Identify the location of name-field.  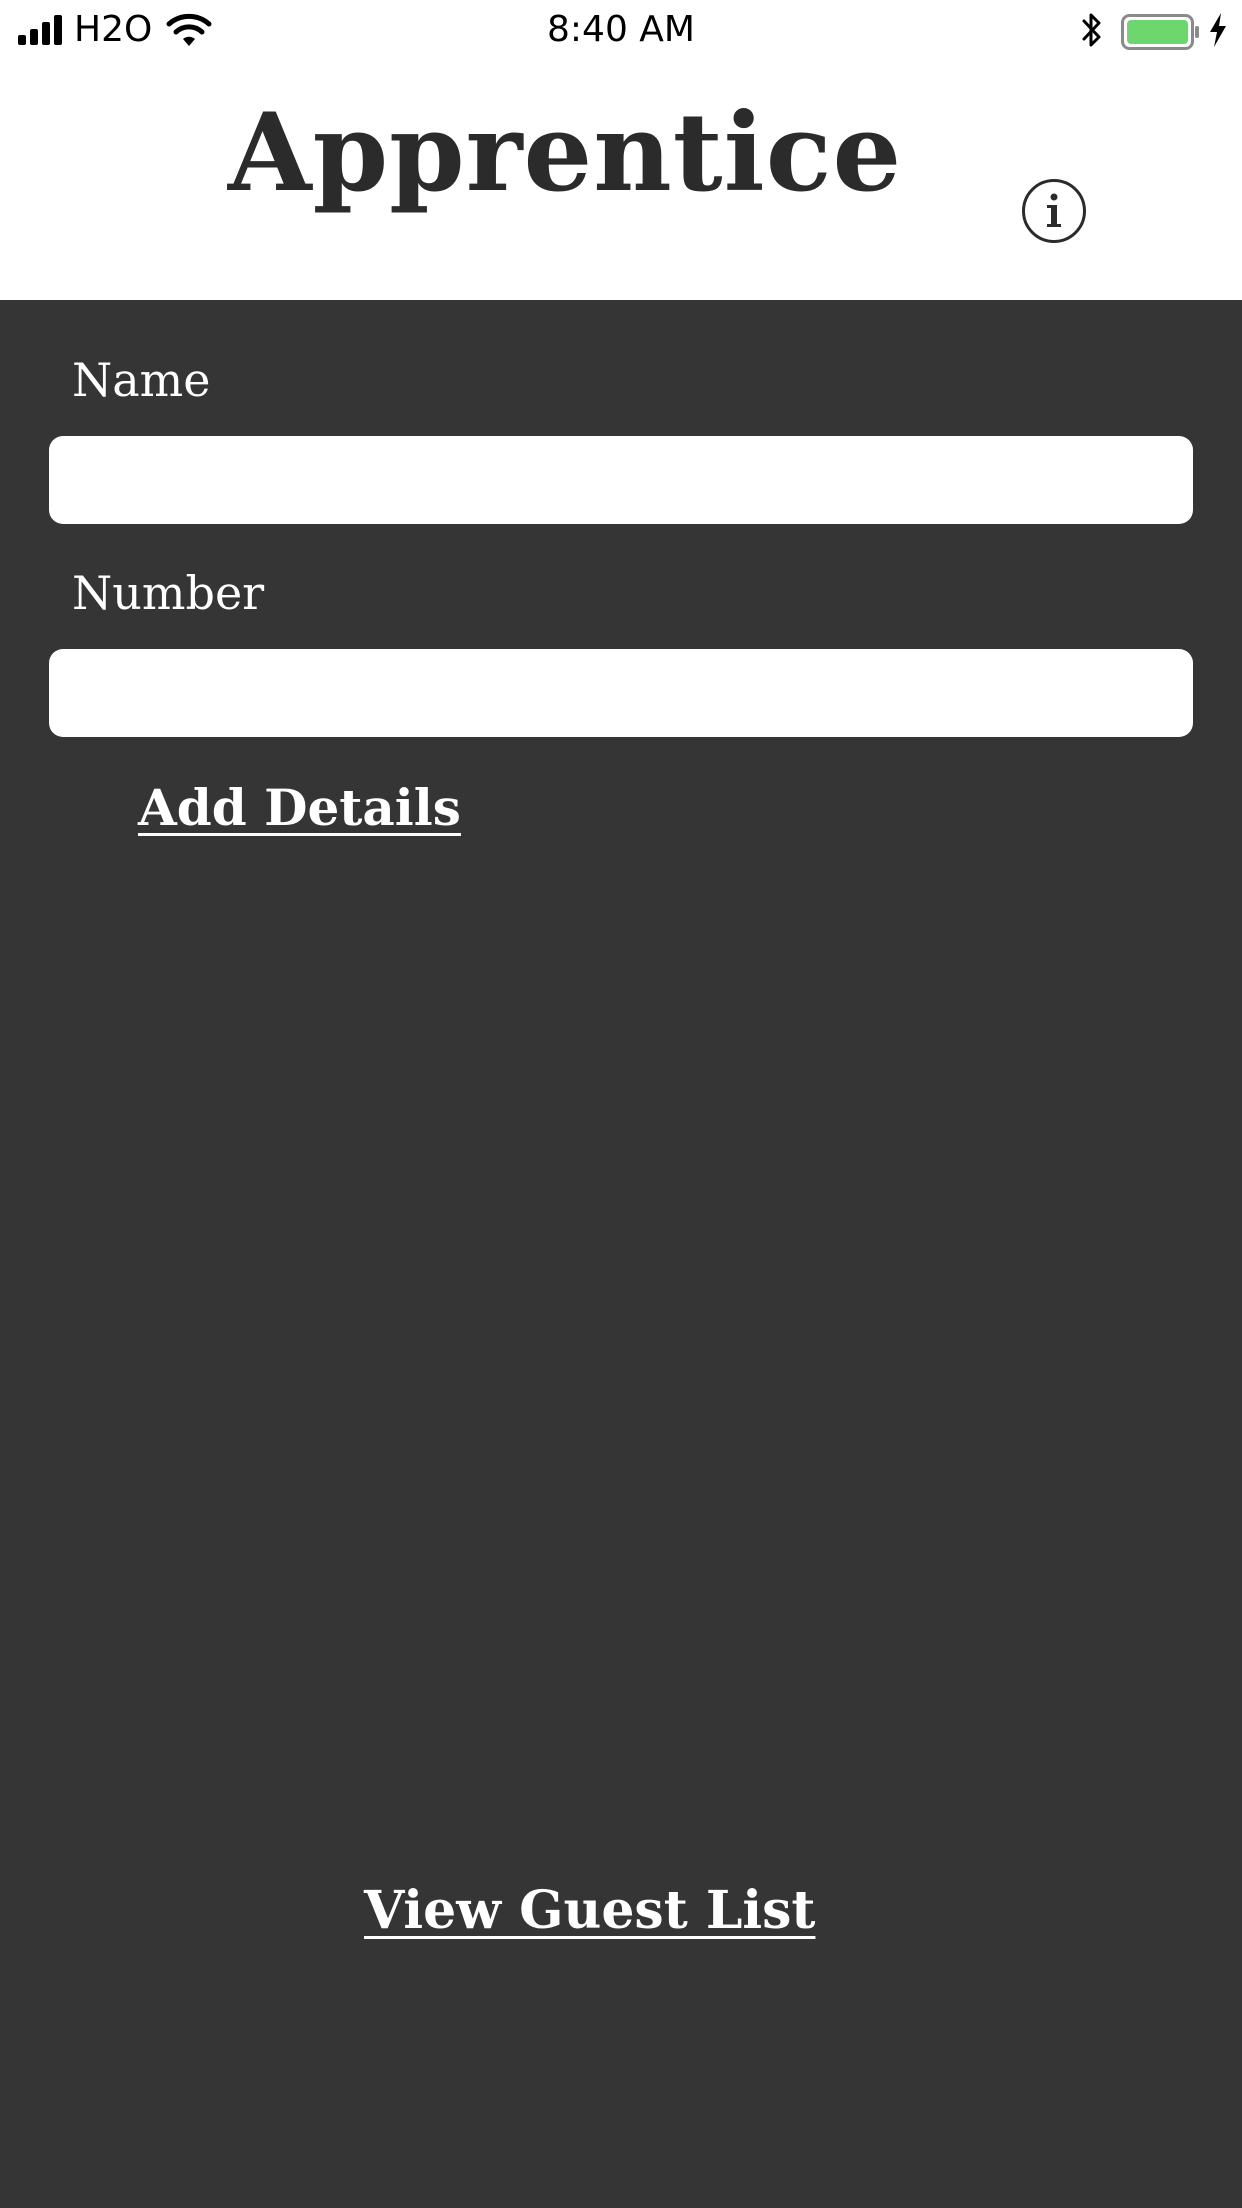
(621, 480).